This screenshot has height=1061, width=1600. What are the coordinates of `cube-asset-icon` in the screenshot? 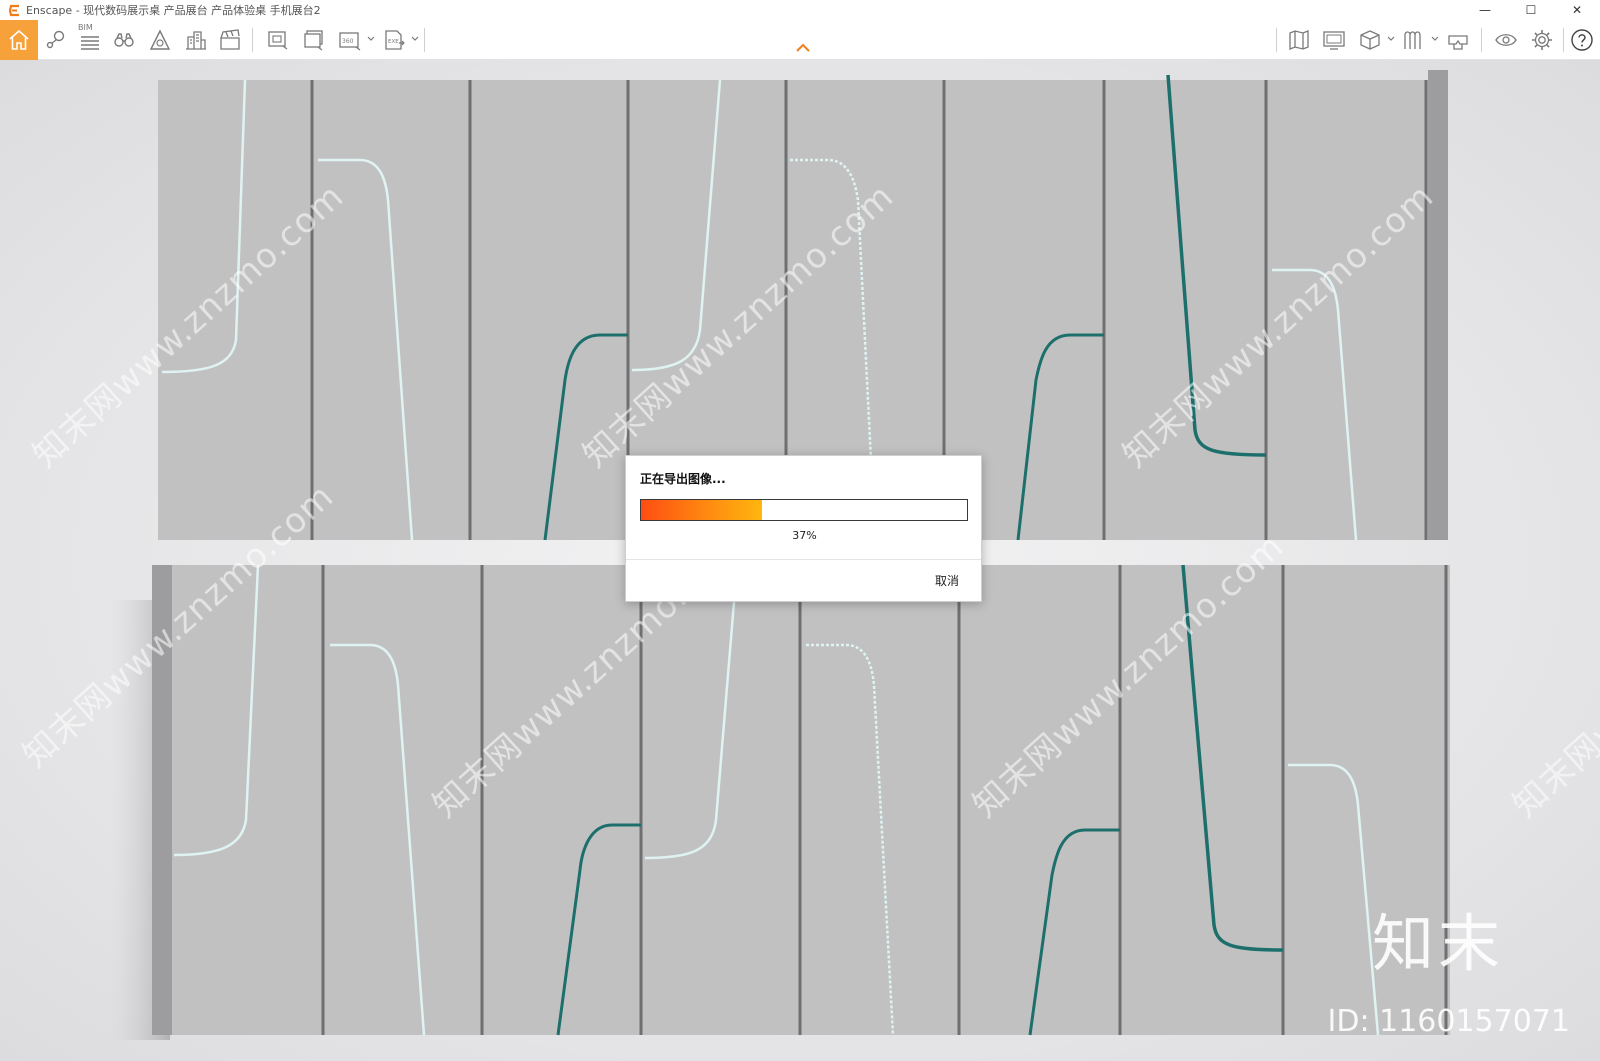 It's located at (1370, 40).